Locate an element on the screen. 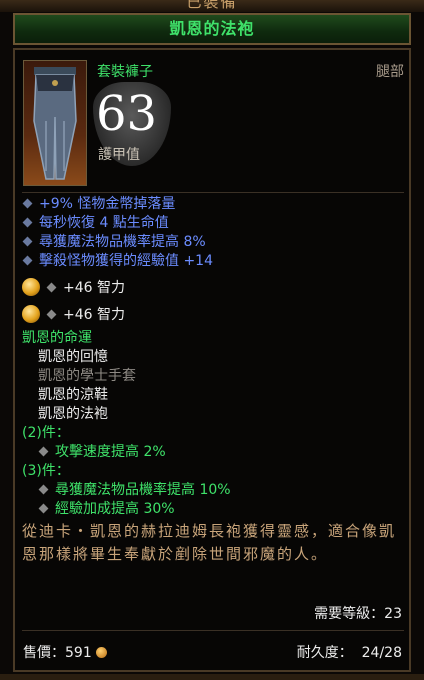 Image resolution: width=424 pixels, height=680 pixels. top-banner-title: 已裝備 is located at coordinates (212, 5).